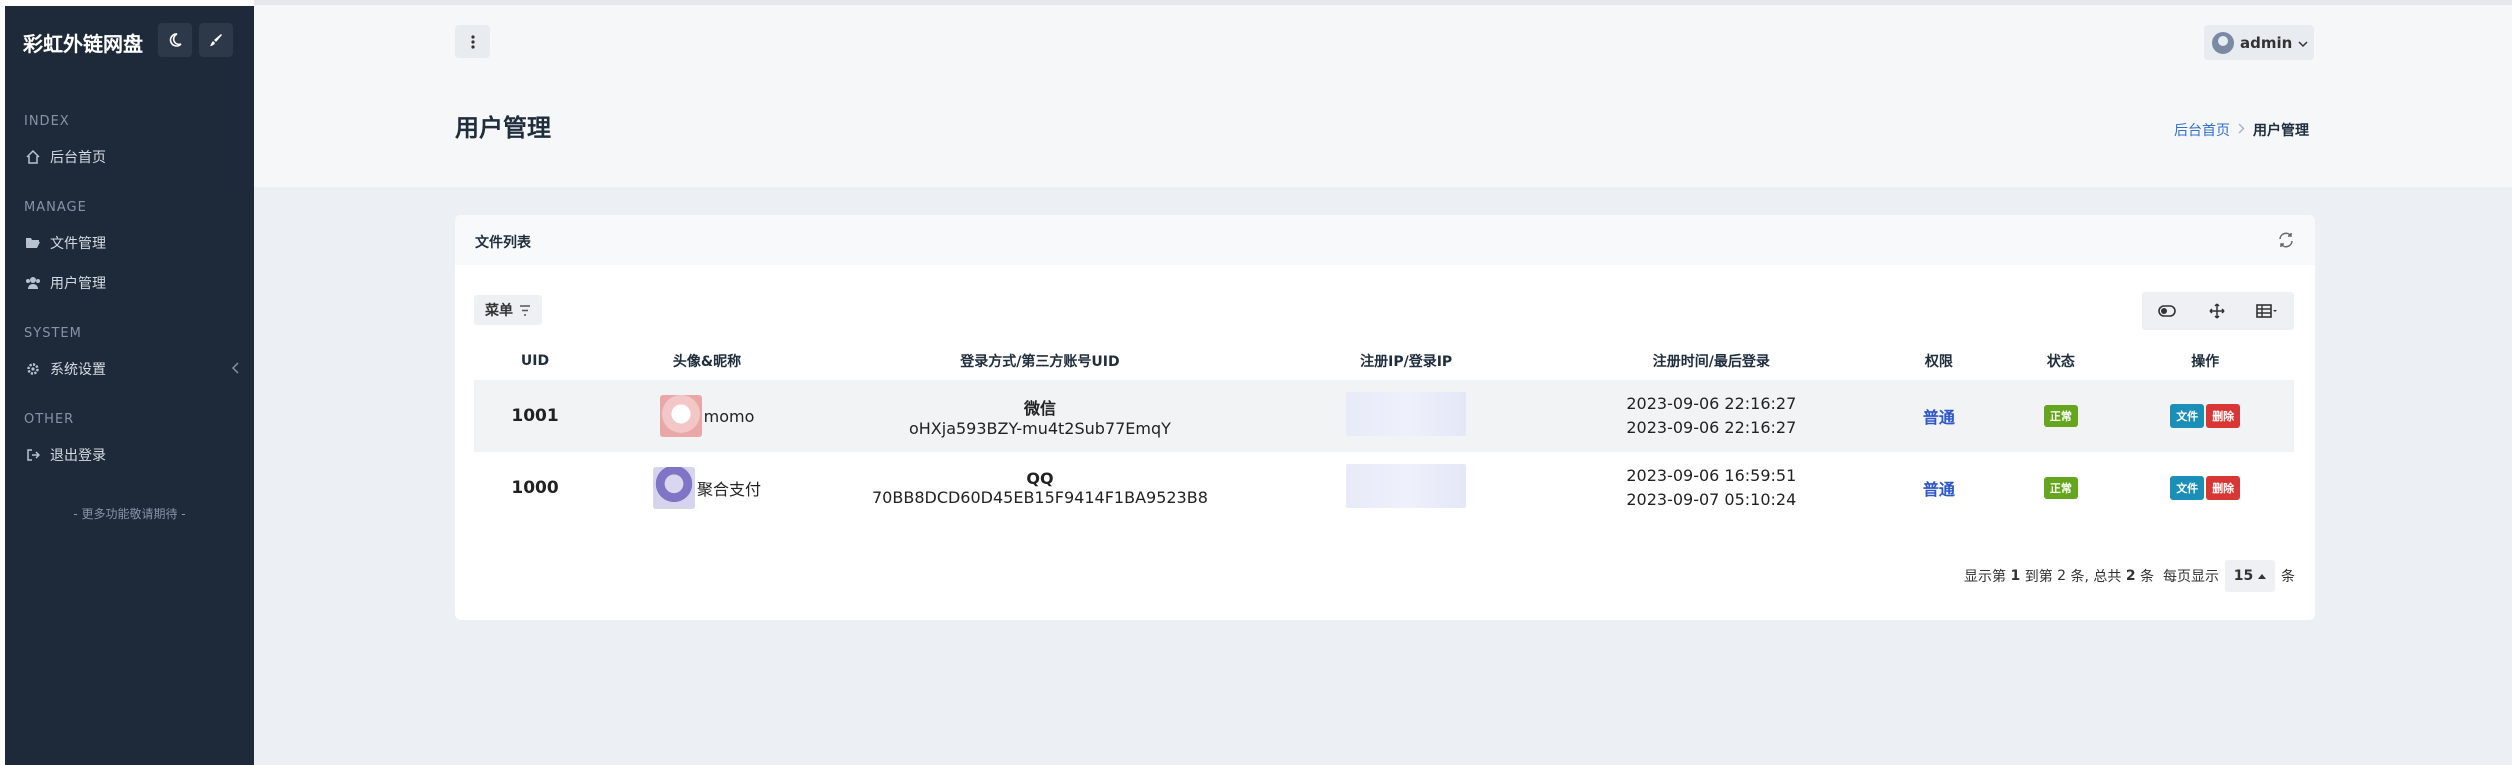 The width and height of the screenshot is (2512, 765). What do you see at coordinates (2015, 576) in the screenshot?
I see `pager-from: 1` at bounding box center [2015, 576].